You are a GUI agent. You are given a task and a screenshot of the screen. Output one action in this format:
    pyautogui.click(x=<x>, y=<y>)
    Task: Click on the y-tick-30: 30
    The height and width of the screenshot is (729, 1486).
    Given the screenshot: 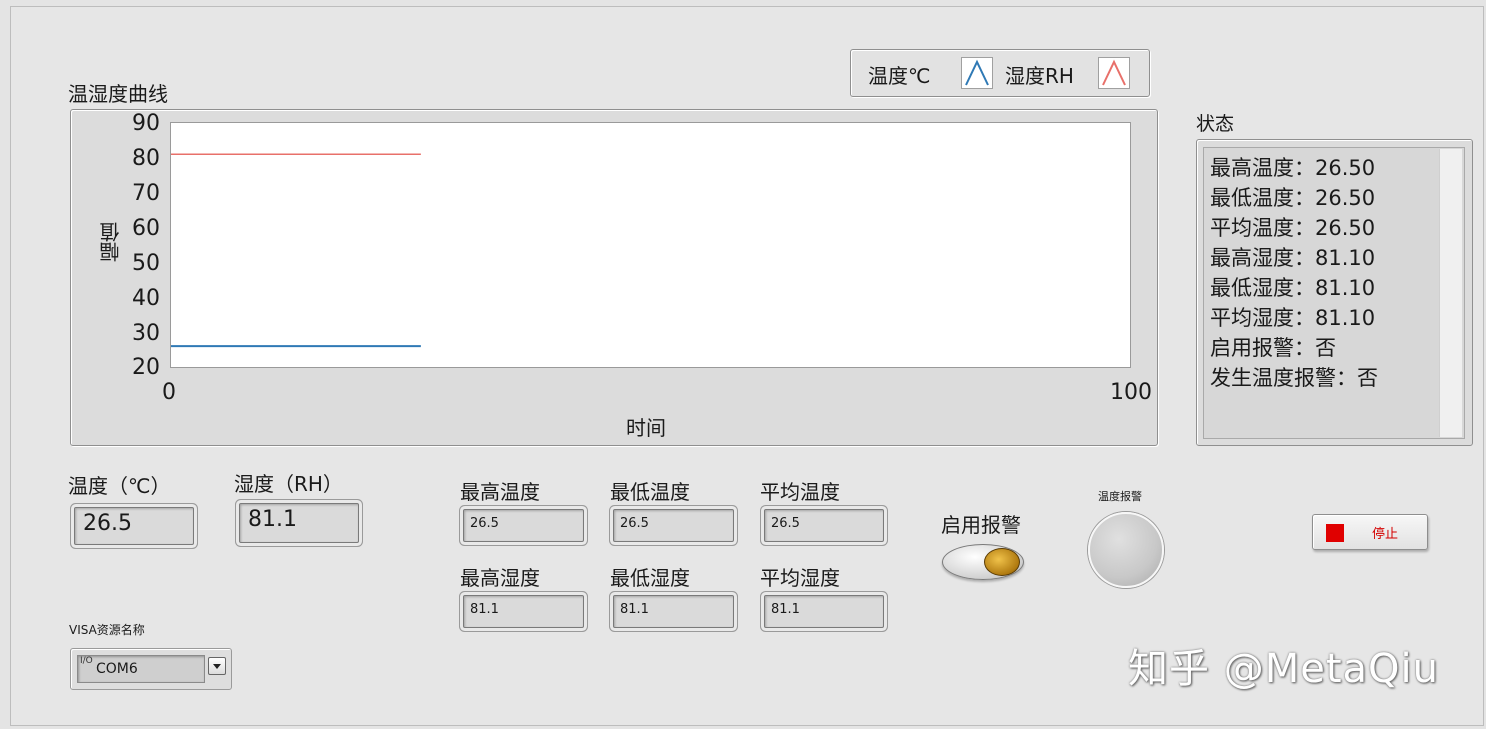 What is the action you would take?
    pyautogui.click(x=146, y=333)
    